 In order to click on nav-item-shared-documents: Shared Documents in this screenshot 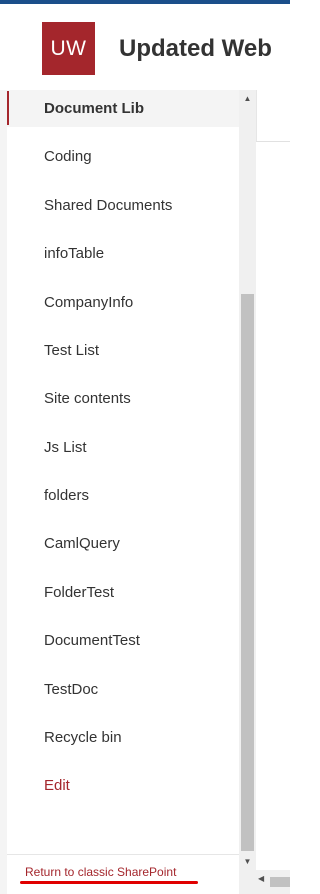, I will do `click(123, 205)`.